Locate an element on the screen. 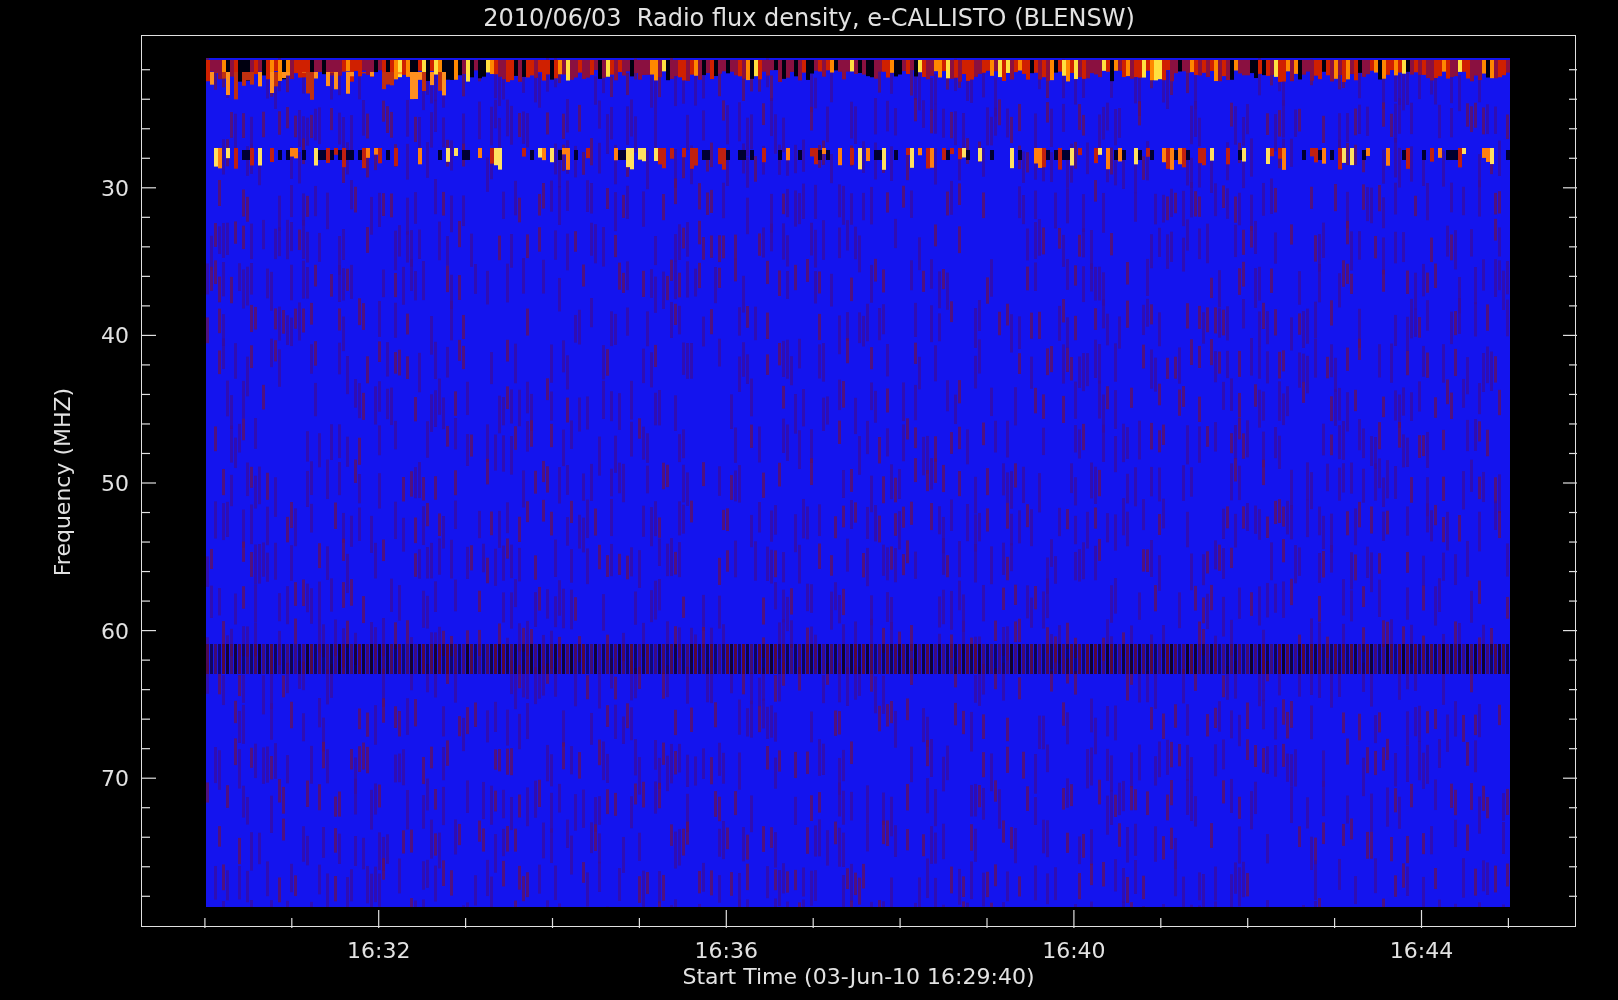 This screenshot has height=1000, width=1618. chart-title: 2010/06/03 Radio flux density, e-CALLISTO (BLENSW) is located at coordinates (809, 17).